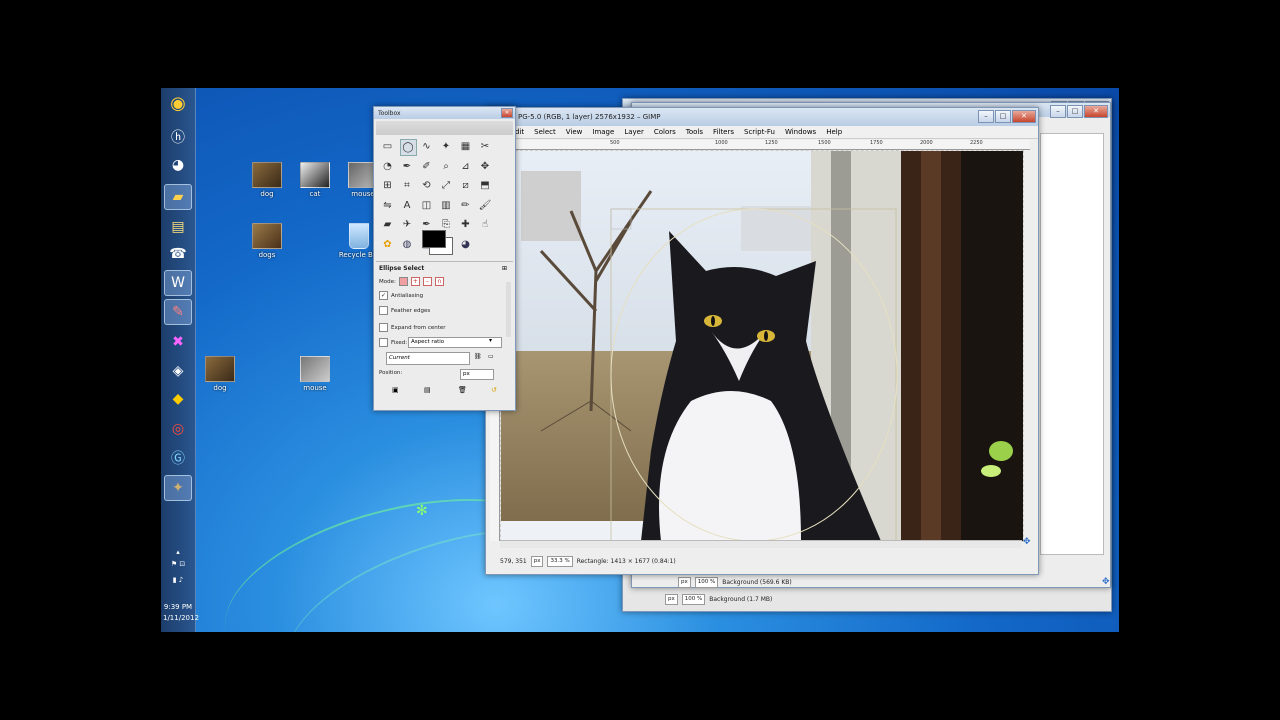  What do you see at coordinates (427, 390) in the screenshot?
I see `restore-options-icon: ▤` at bounding box center [427, 390].